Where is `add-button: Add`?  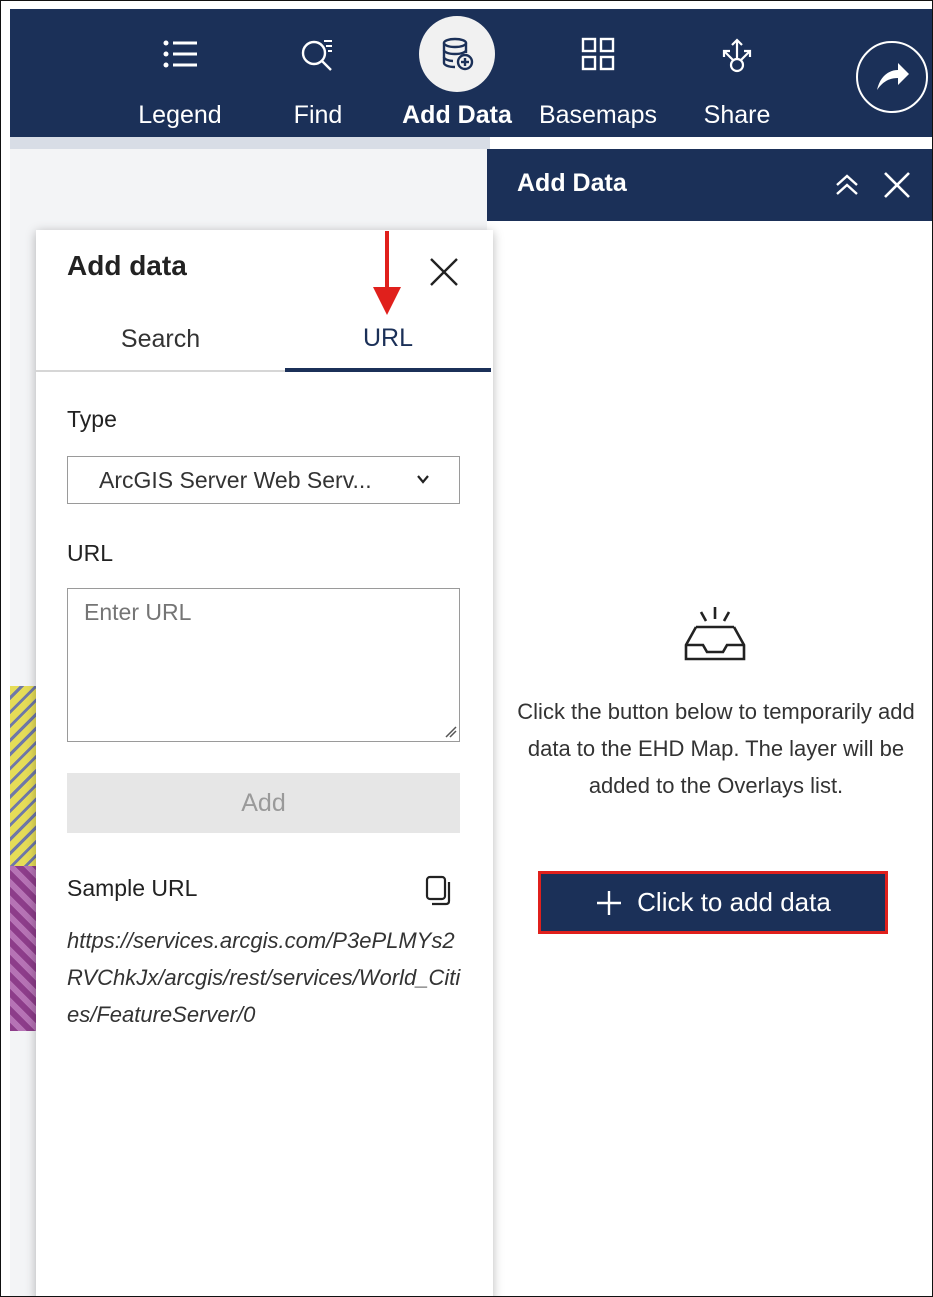
add-button: Add is located at coordinates (263, 803).